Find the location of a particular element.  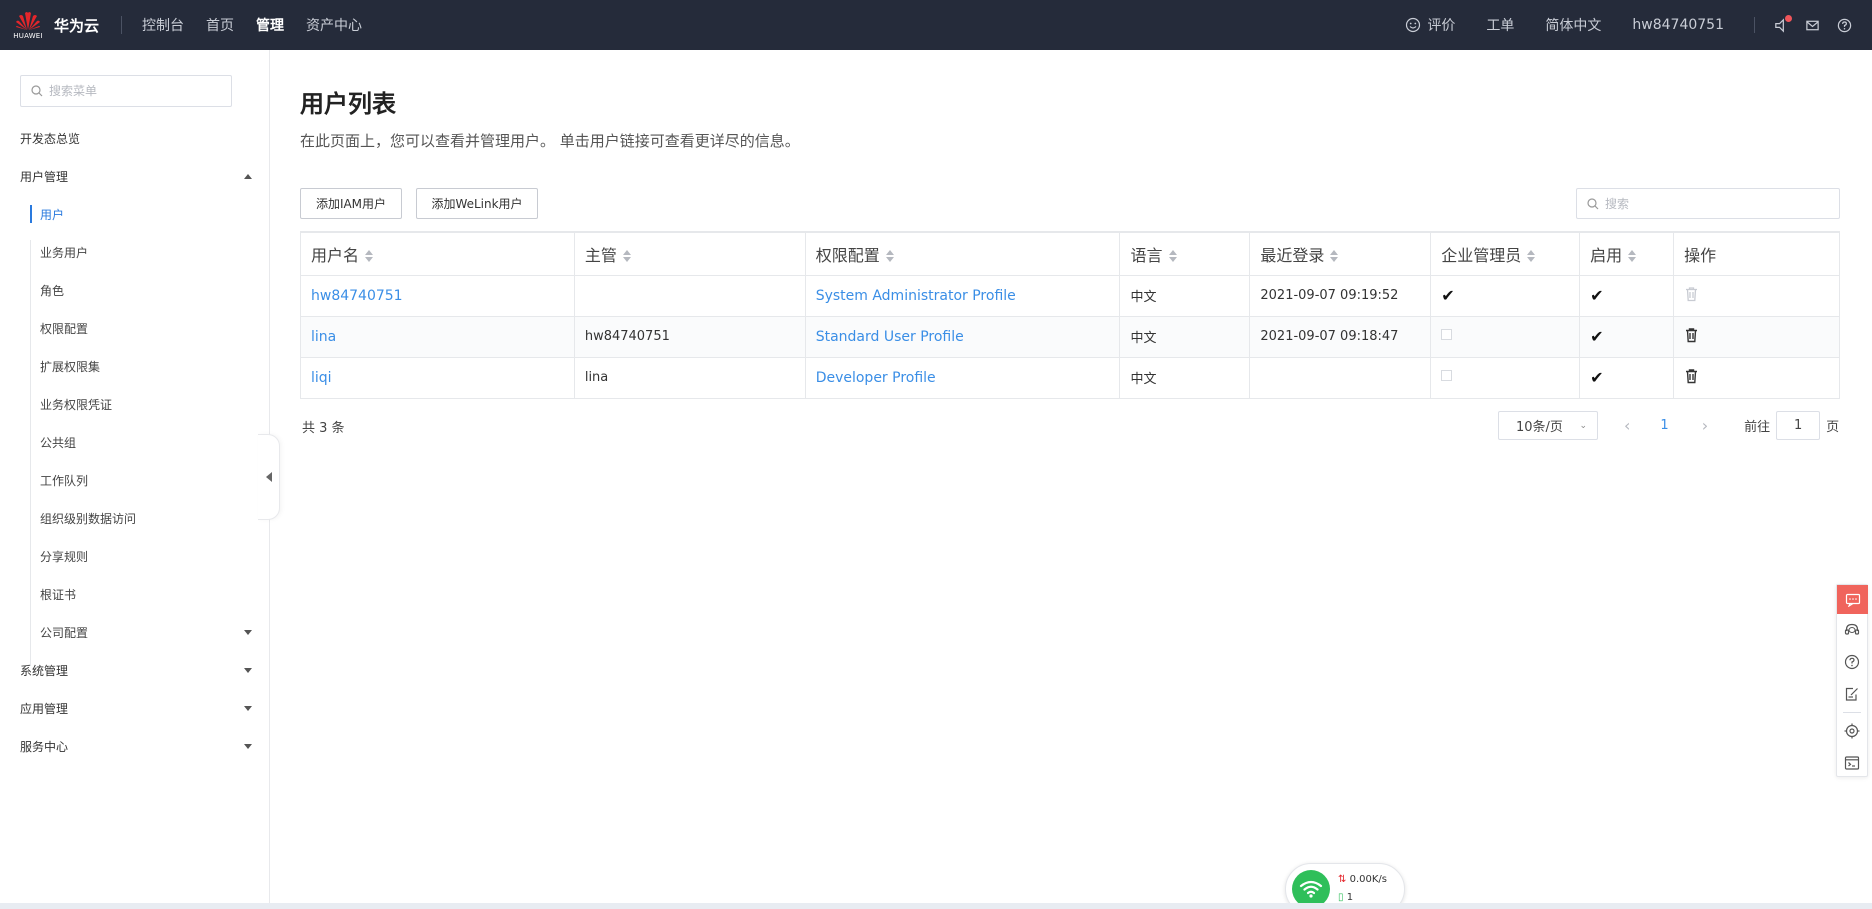

sidebar-item-dev-overview: 开发态总览 is located at coordinates (135, 138).